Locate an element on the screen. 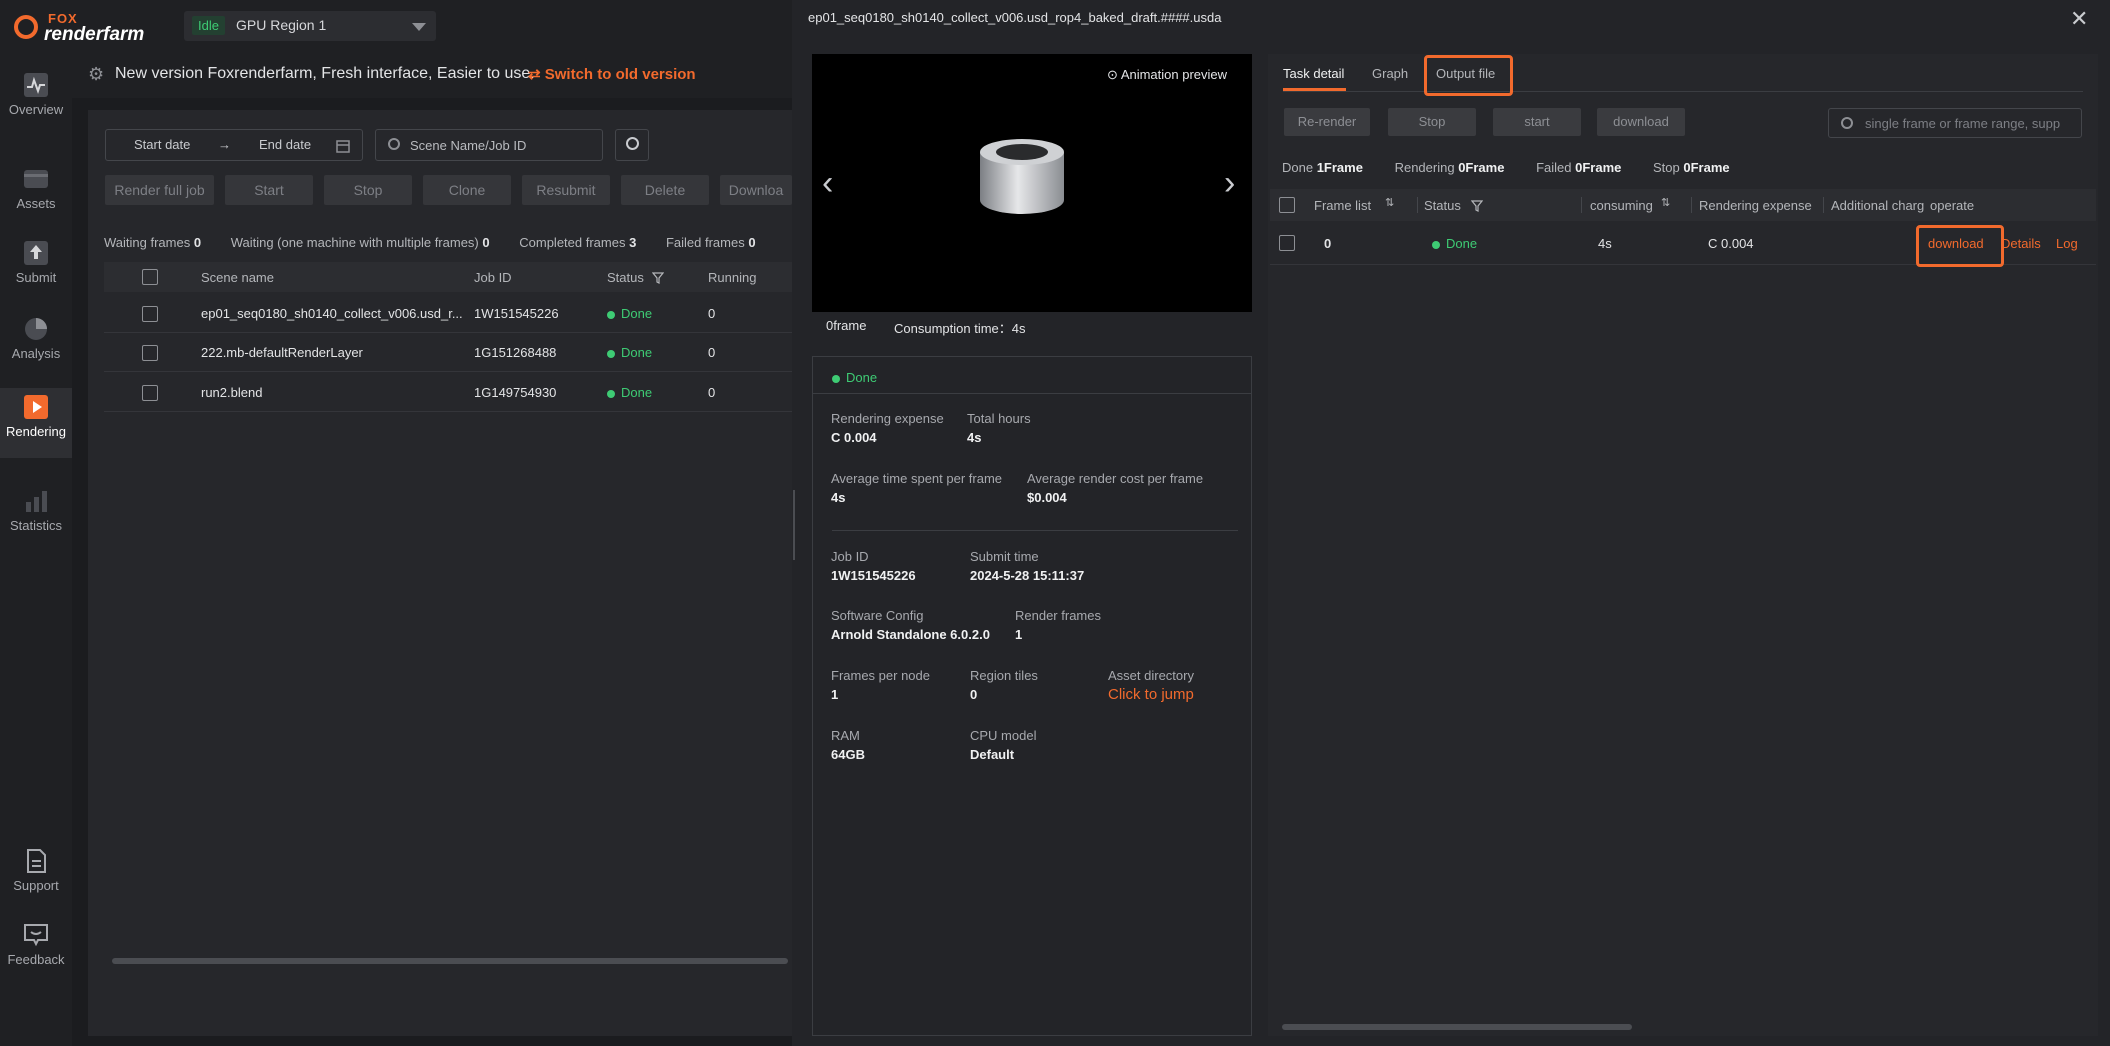  frame-log-link: Log is located at coordinates (2067, 243).